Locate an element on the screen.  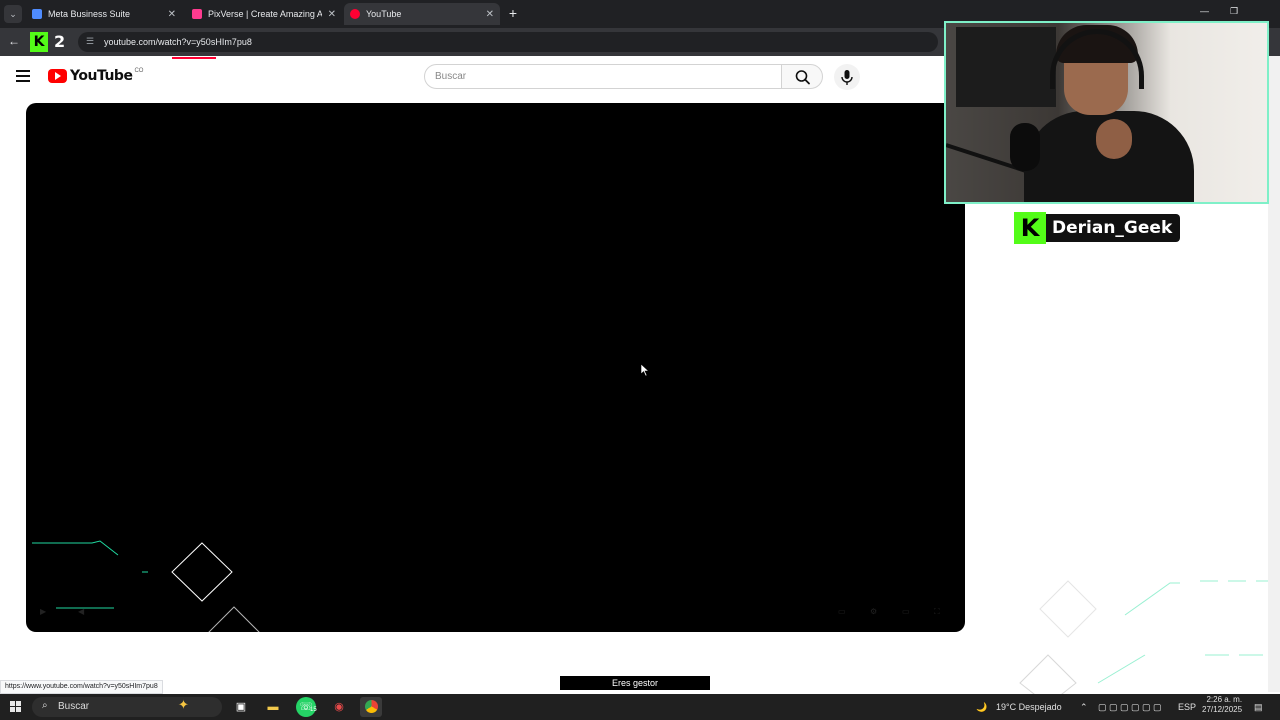
whatsapp-badge: 15 is located at coordinates (313, 710).